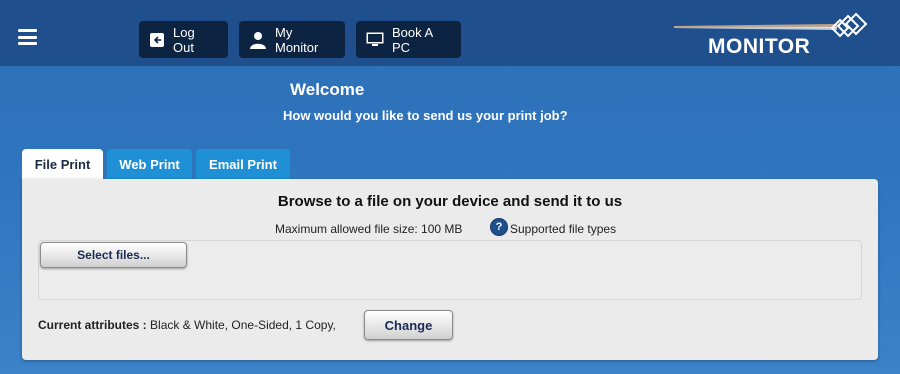 This screenshot has width=900, height=374. I want to click on attributes-value: Black & White, One-Sided, 1 Copy,, so click(243, 325).